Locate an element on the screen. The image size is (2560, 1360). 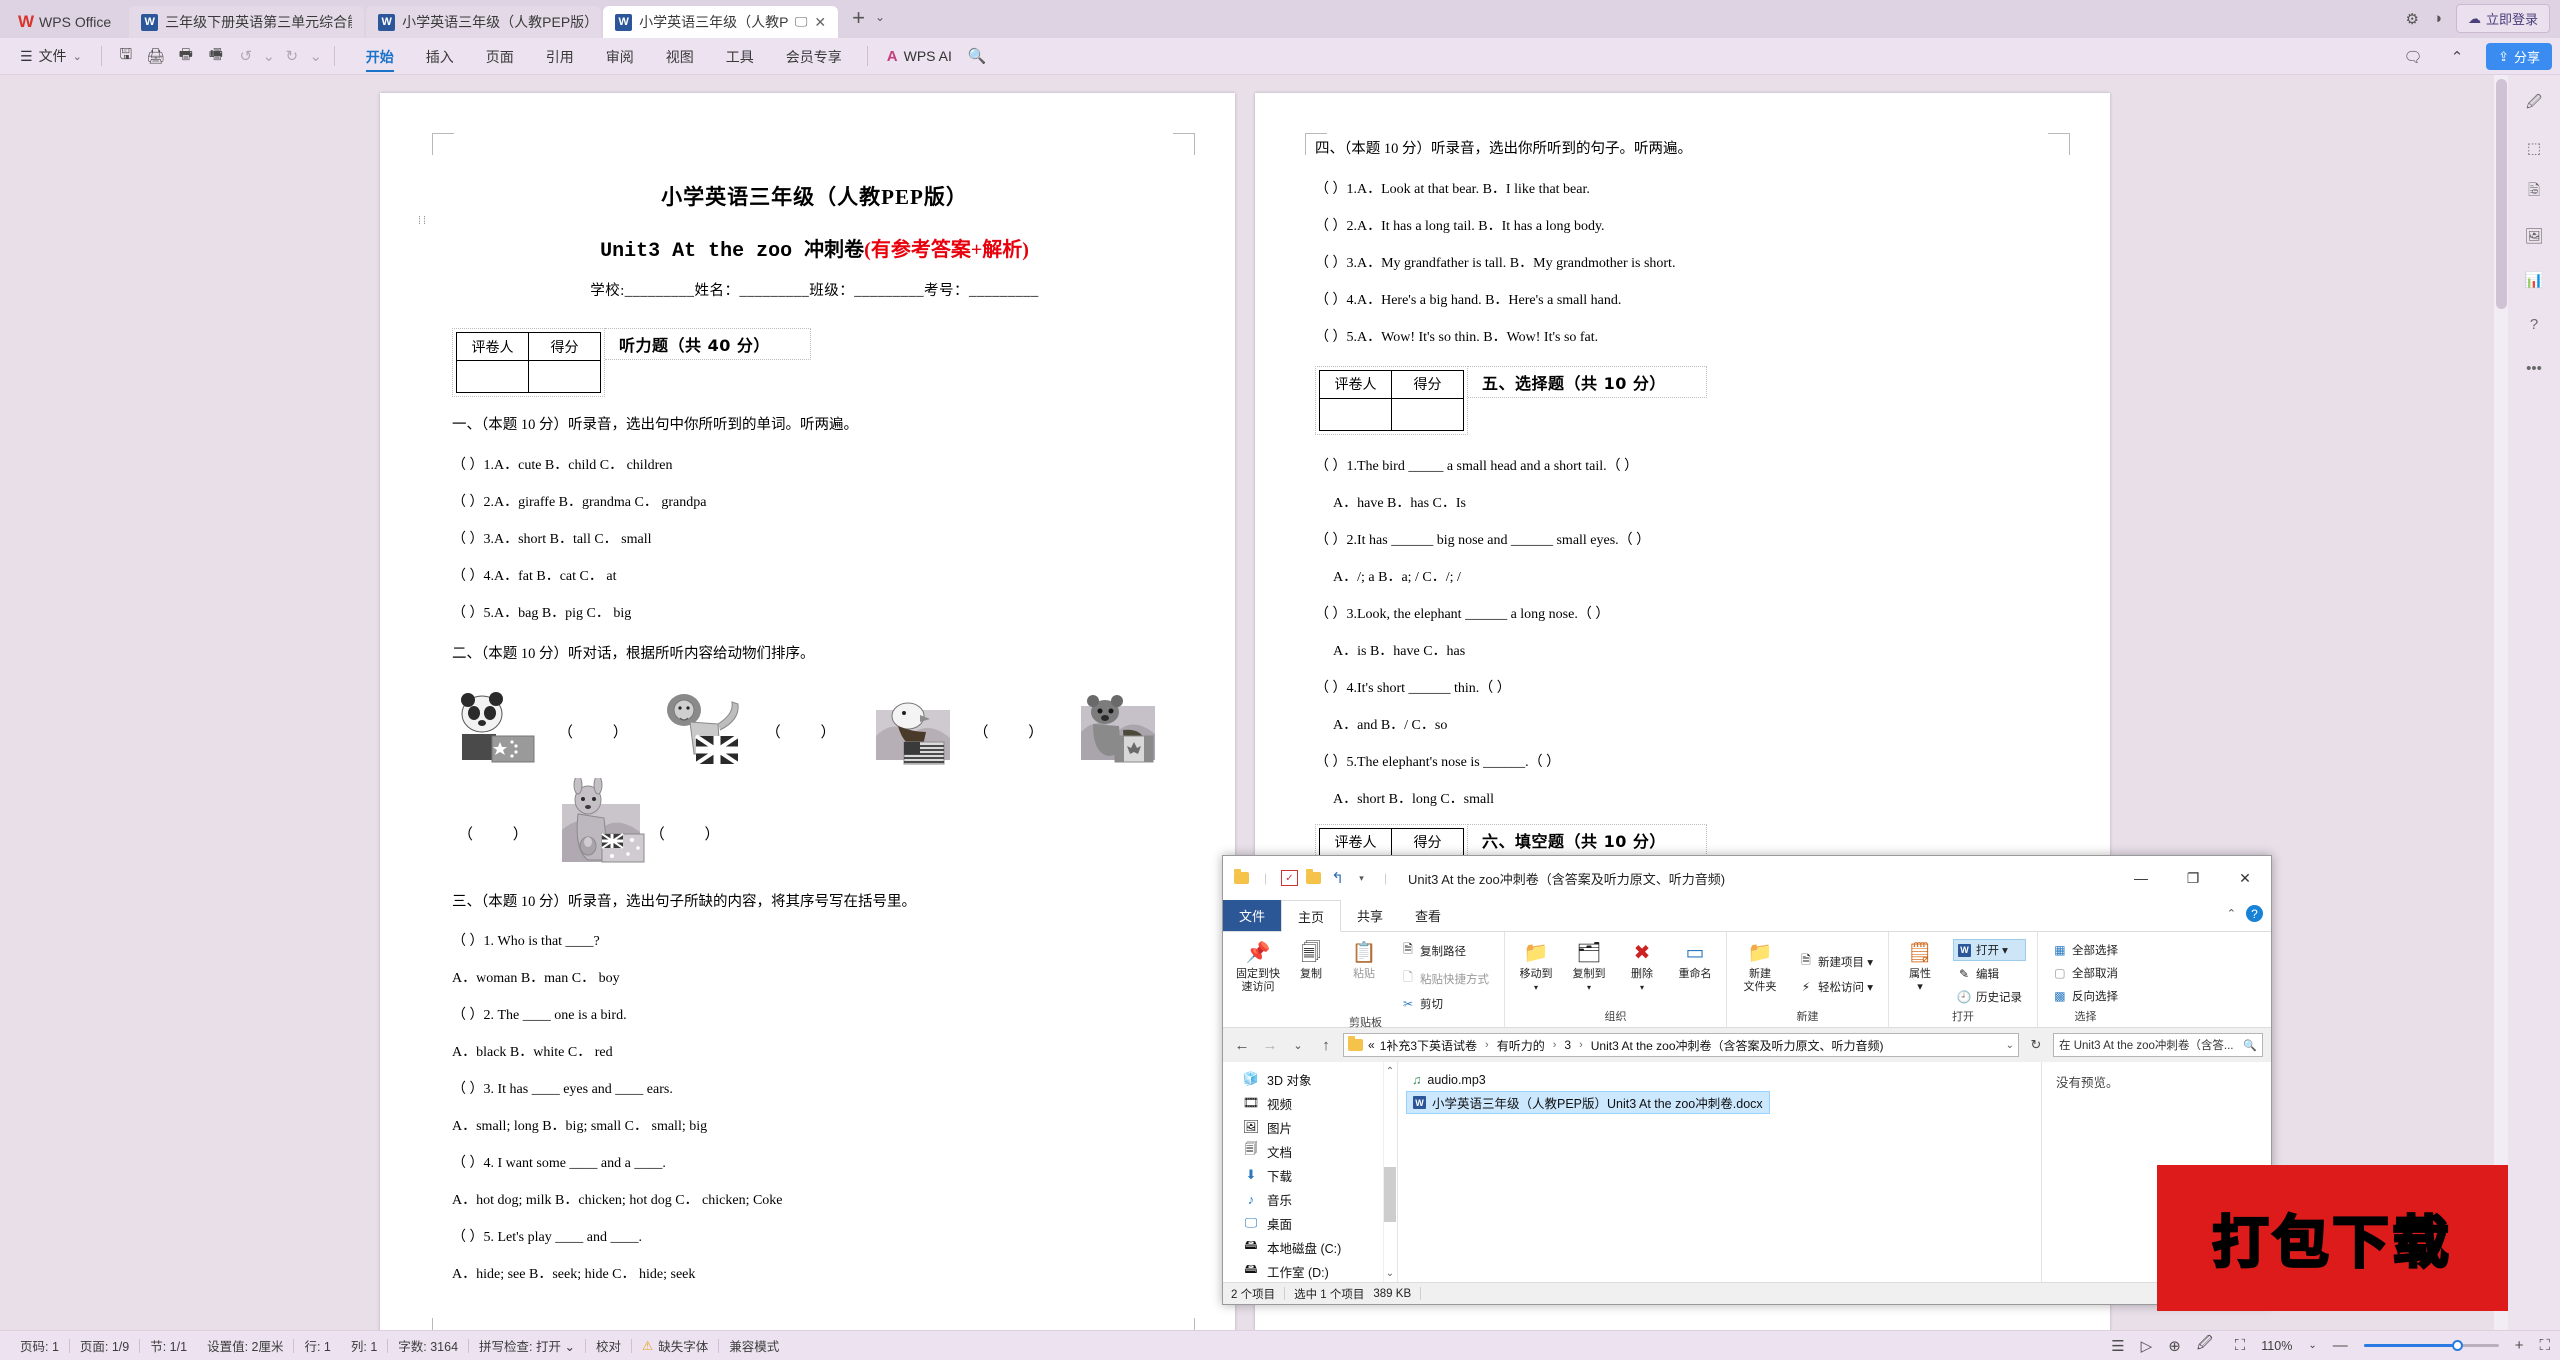
paste-shortcut-button: 🗋 粘贴快捷方式 is located at coordinates (1445, 978).